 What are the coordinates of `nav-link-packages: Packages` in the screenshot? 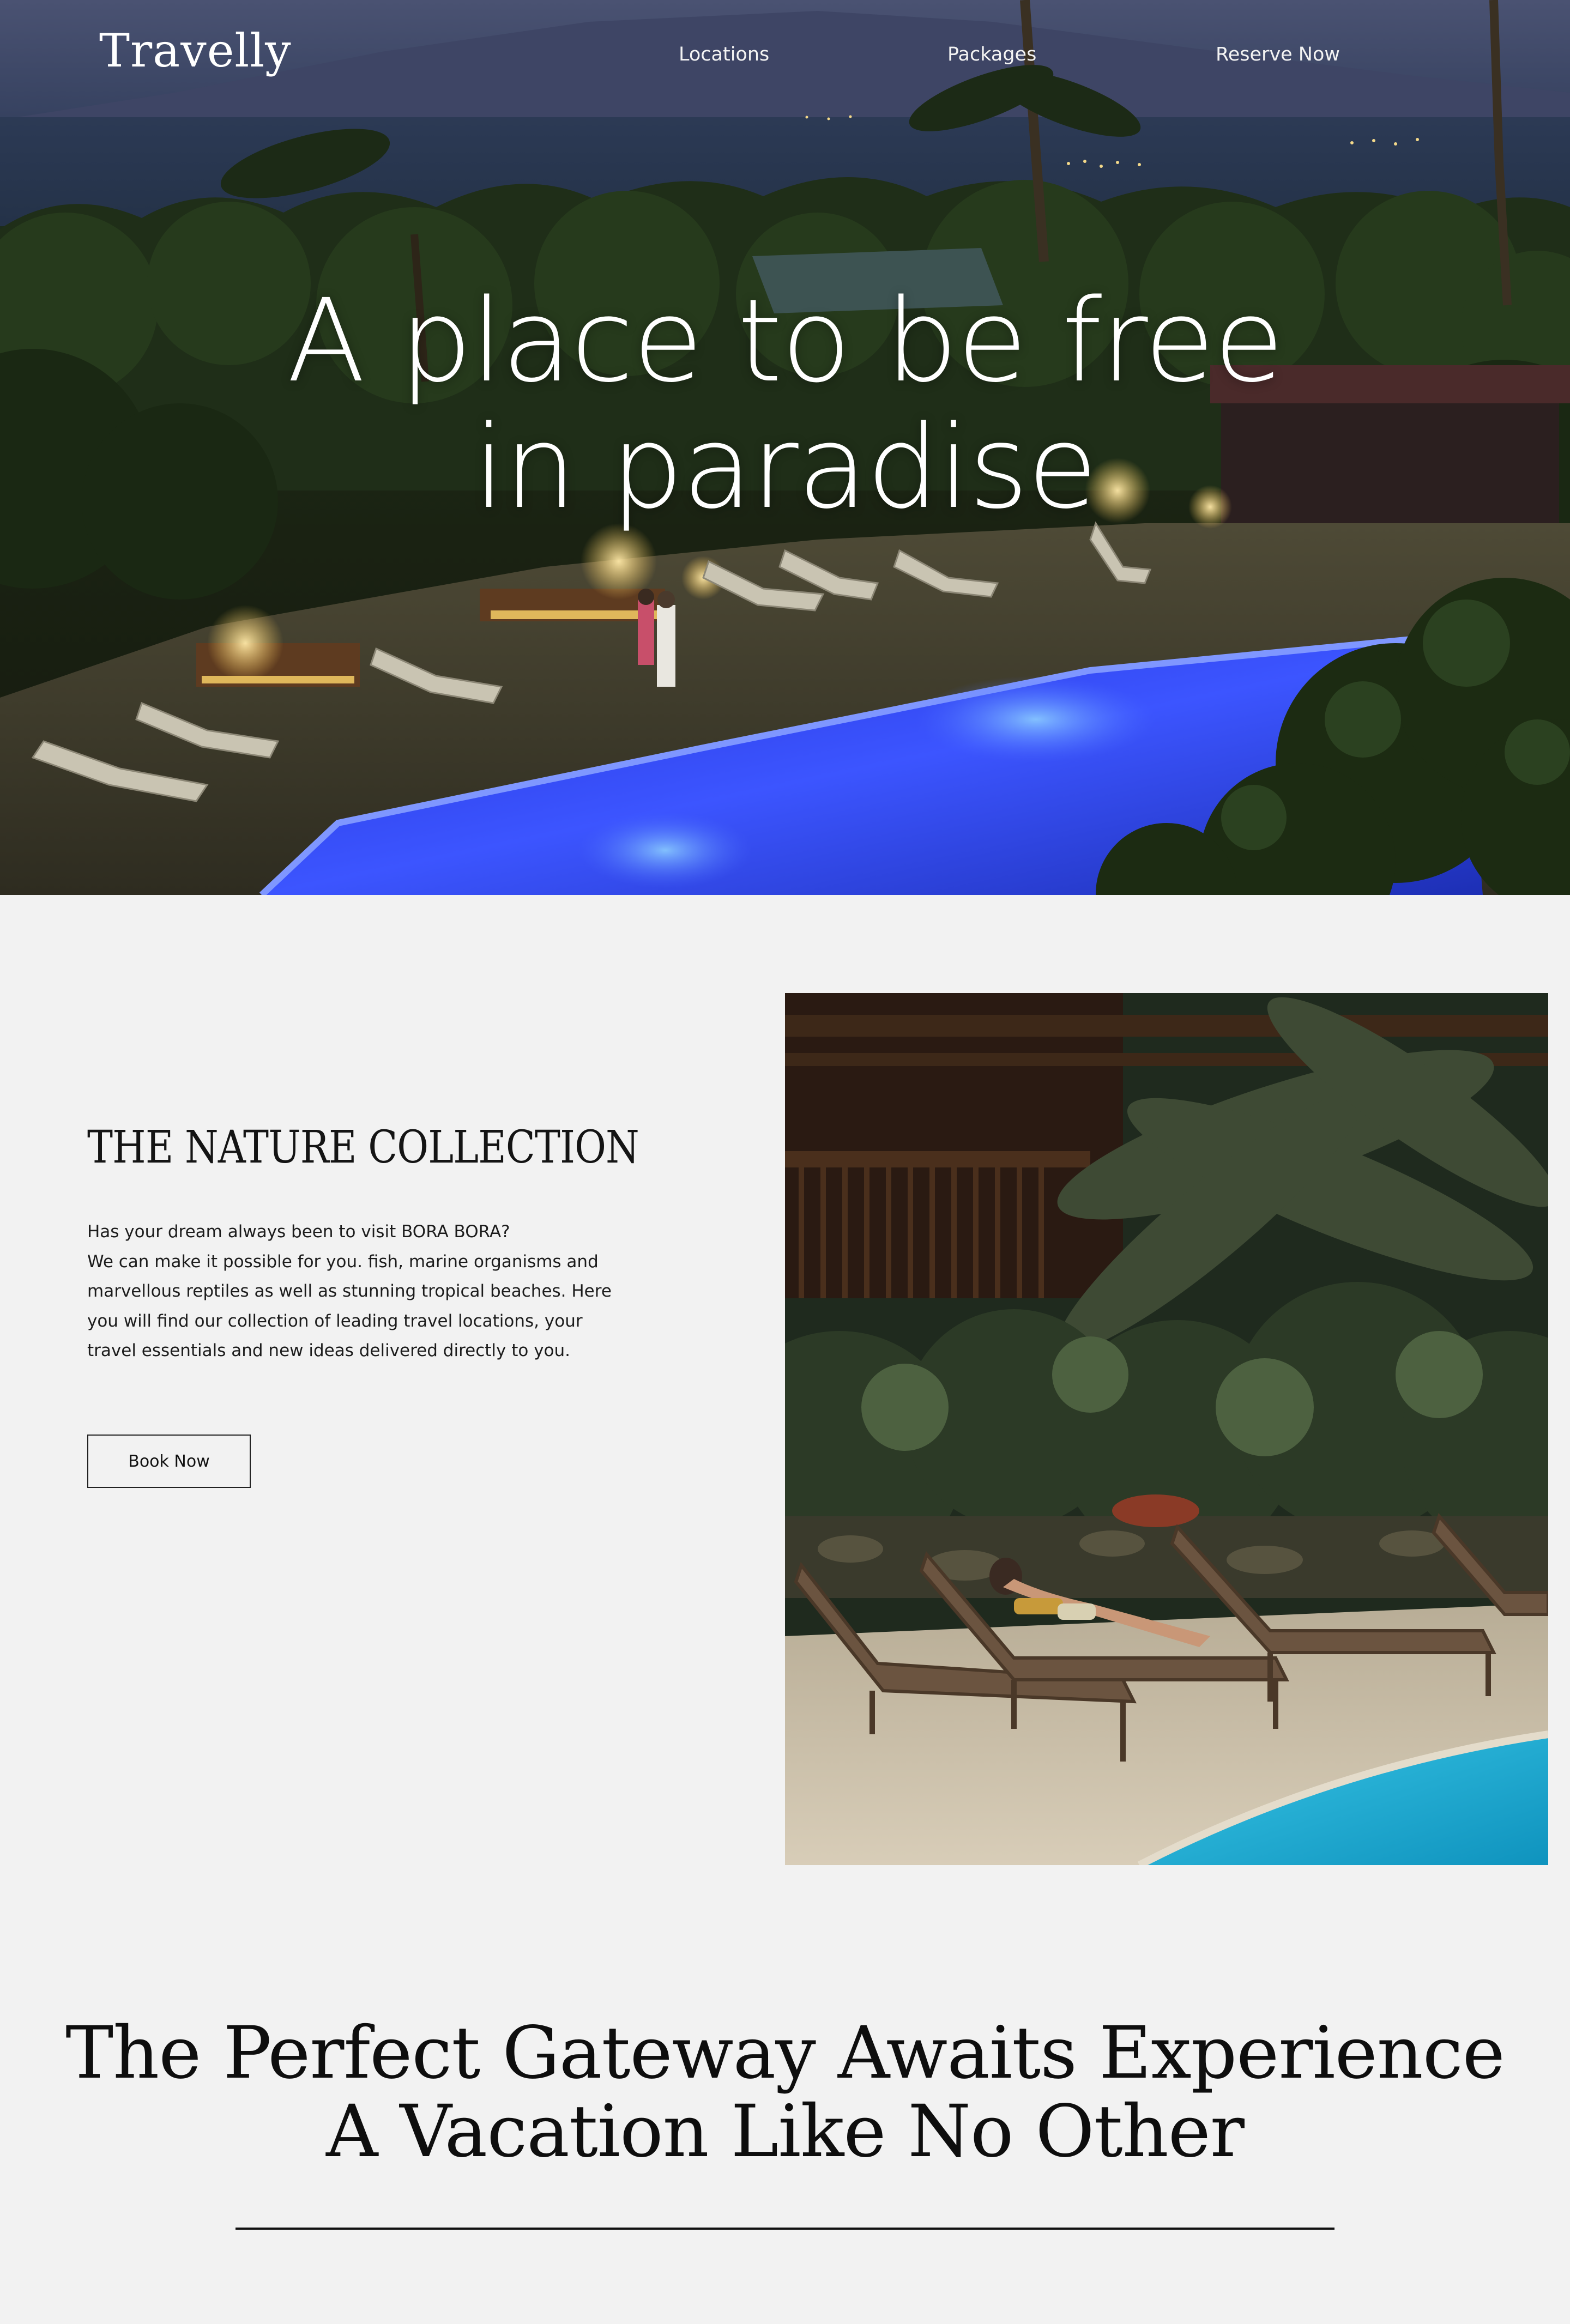 It's located at (991, 55).